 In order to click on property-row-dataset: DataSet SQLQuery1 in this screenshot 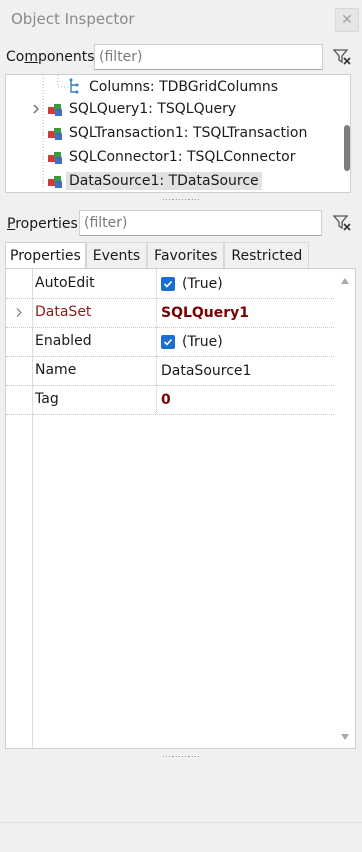, I will do `click(170, 313)`.